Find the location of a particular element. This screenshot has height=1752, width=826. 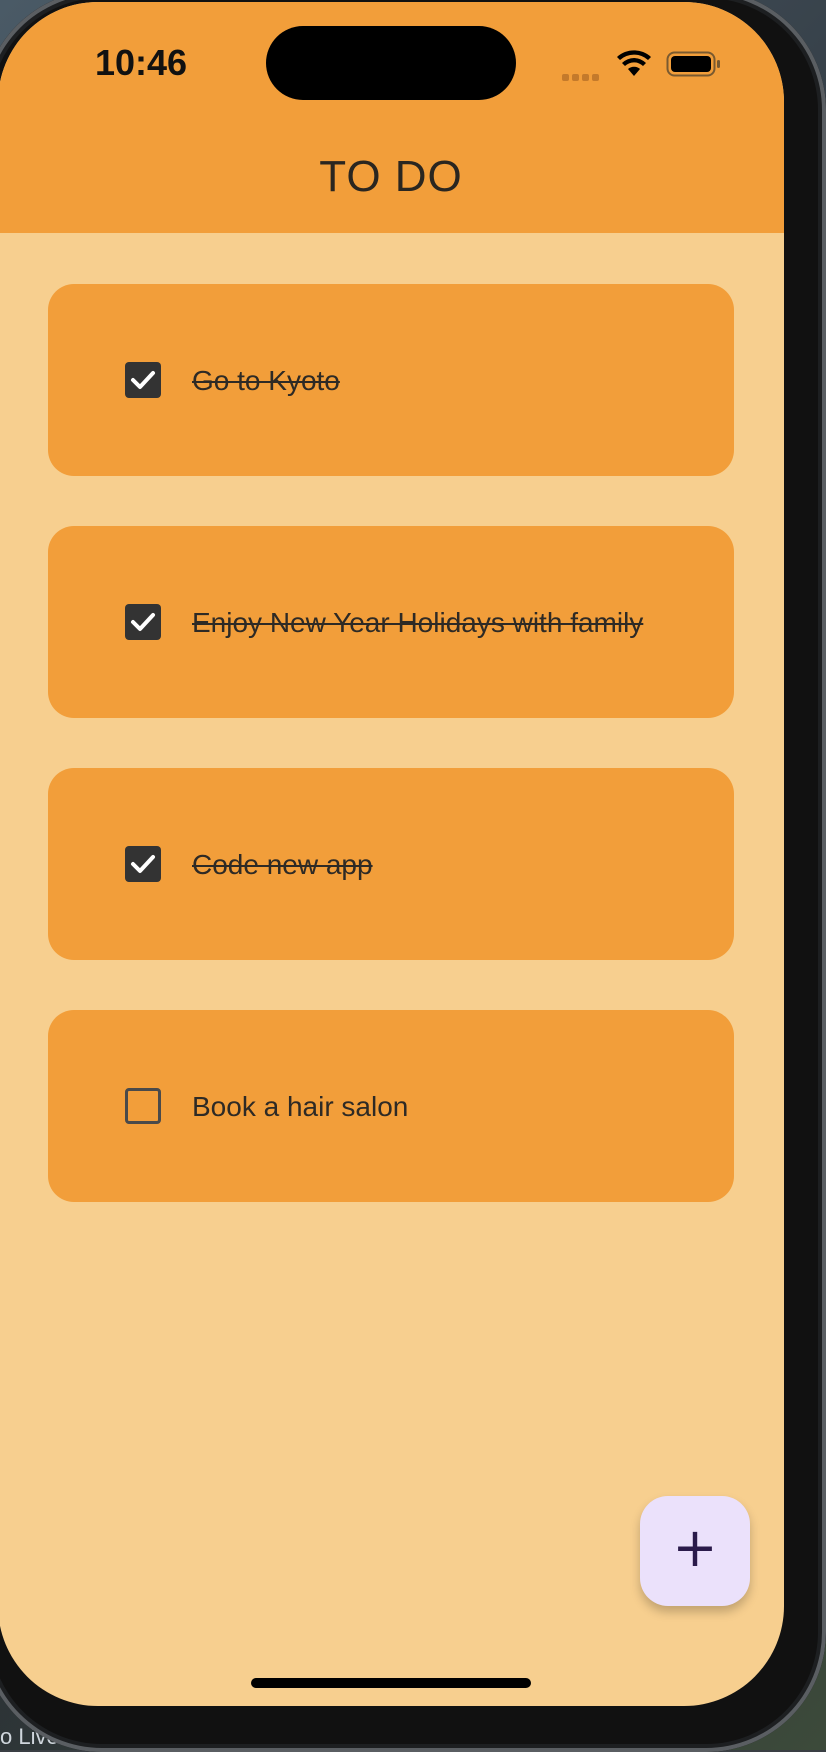

battery-icon is located at coordinates (694, 64).